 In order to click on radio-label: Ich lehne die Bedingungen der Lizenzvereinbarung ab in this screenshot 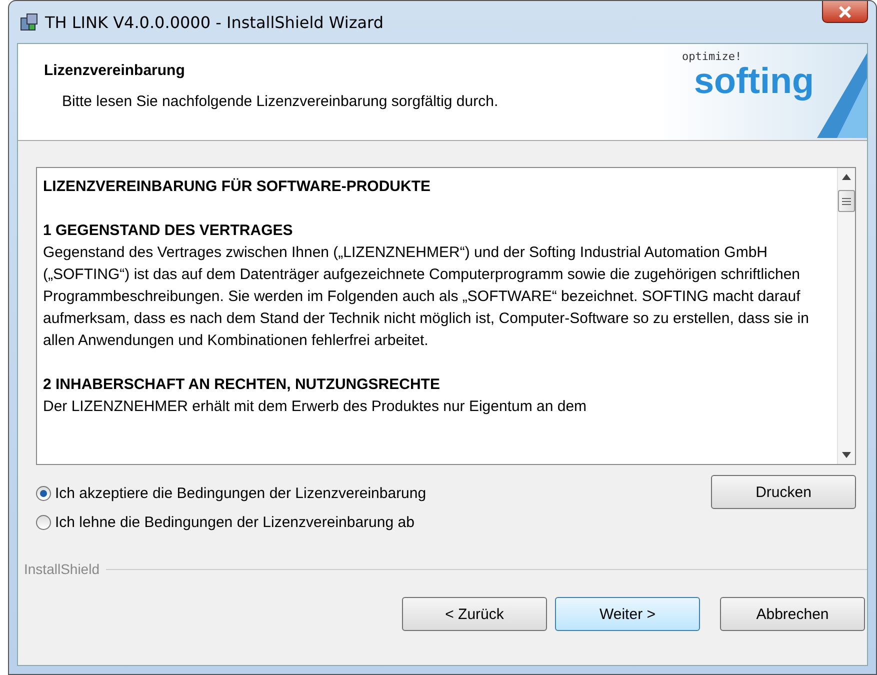, I will do `click(234, 522)`.